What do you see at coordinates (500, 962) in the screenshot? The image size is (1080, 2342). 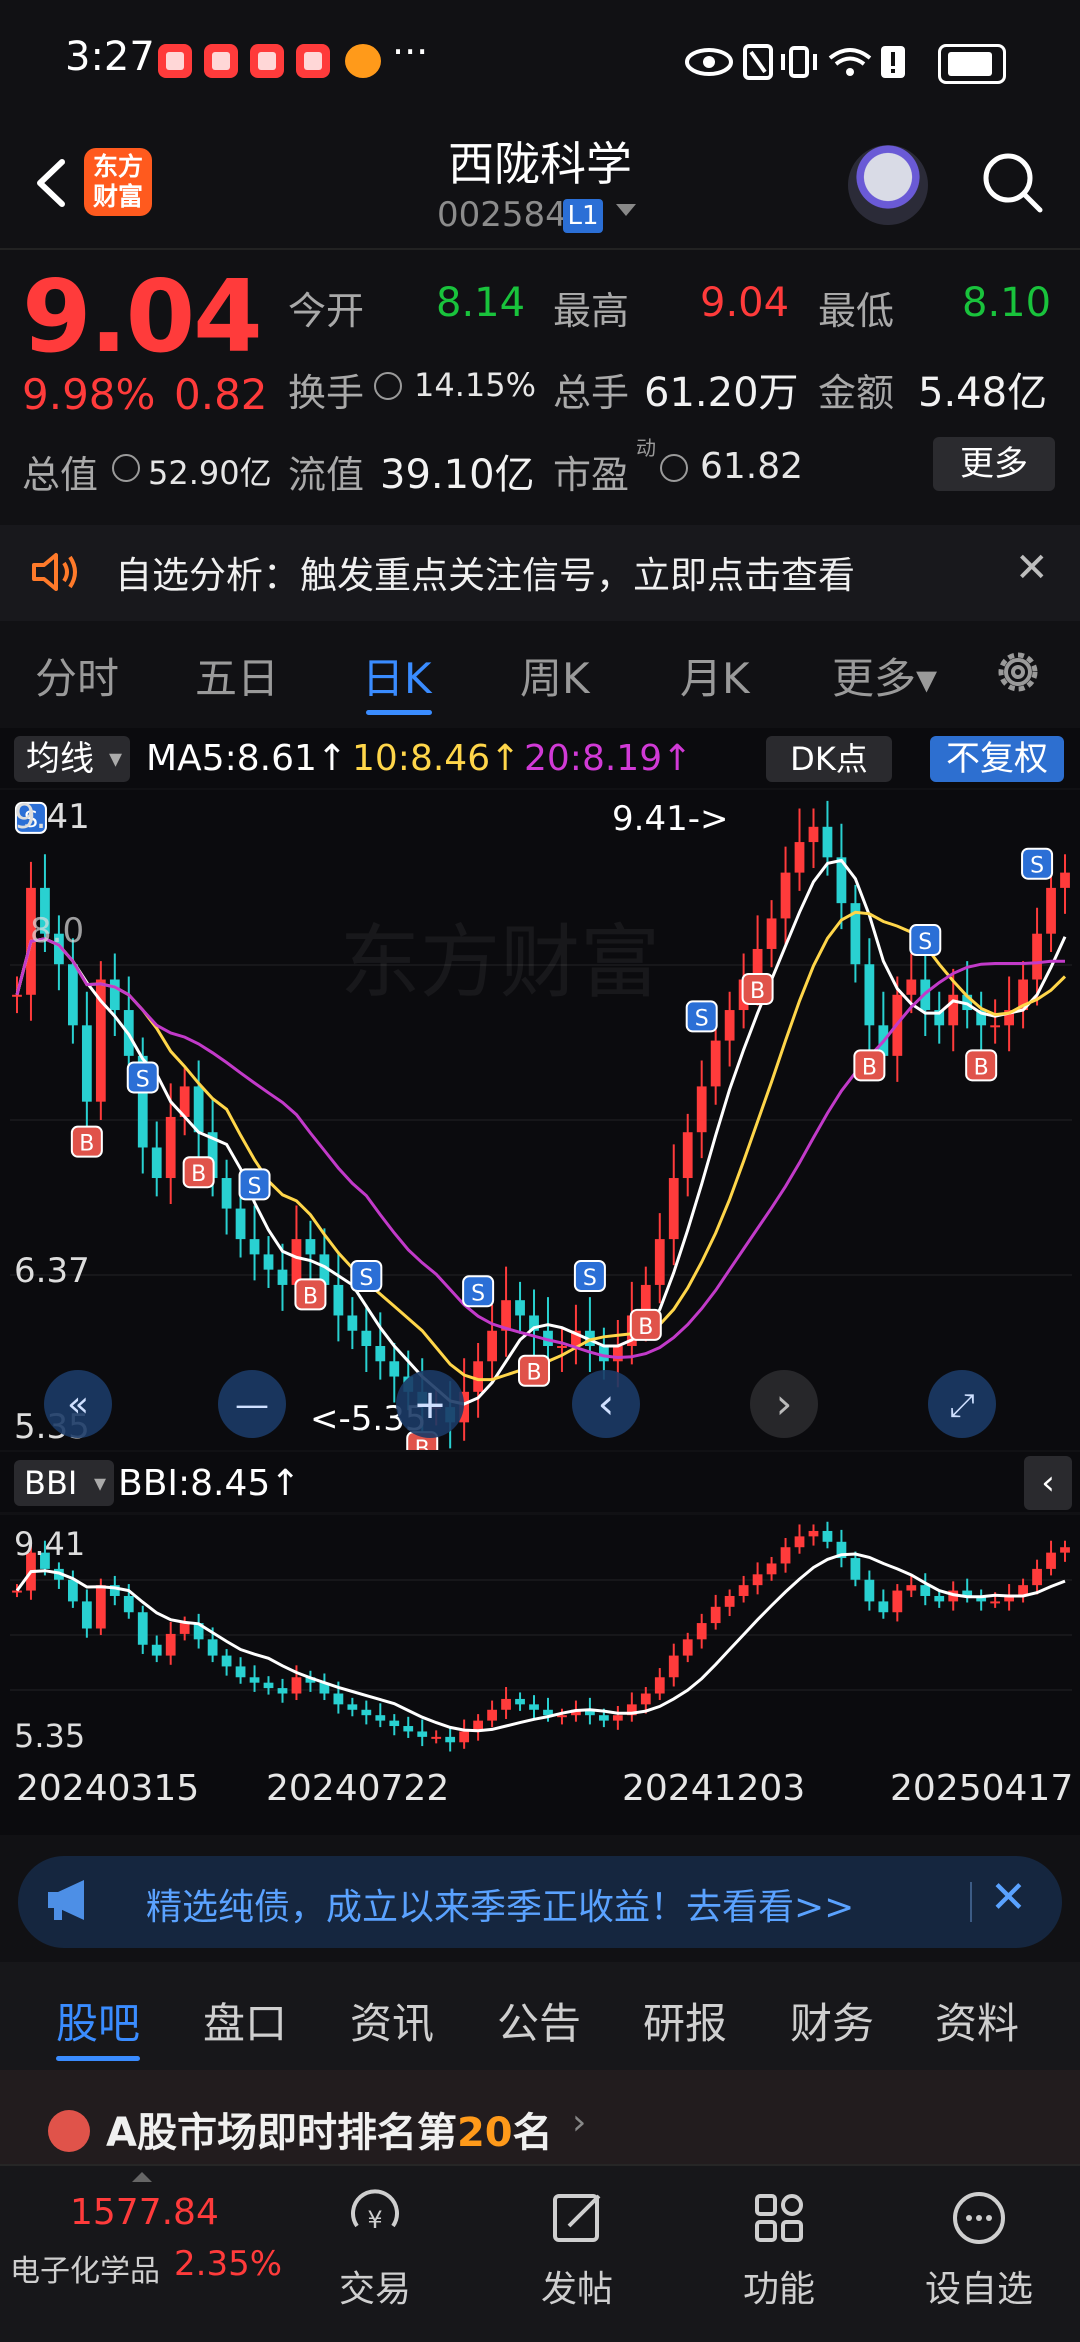 I see `watermark: 东方财富` at bounding box center [500, 962].